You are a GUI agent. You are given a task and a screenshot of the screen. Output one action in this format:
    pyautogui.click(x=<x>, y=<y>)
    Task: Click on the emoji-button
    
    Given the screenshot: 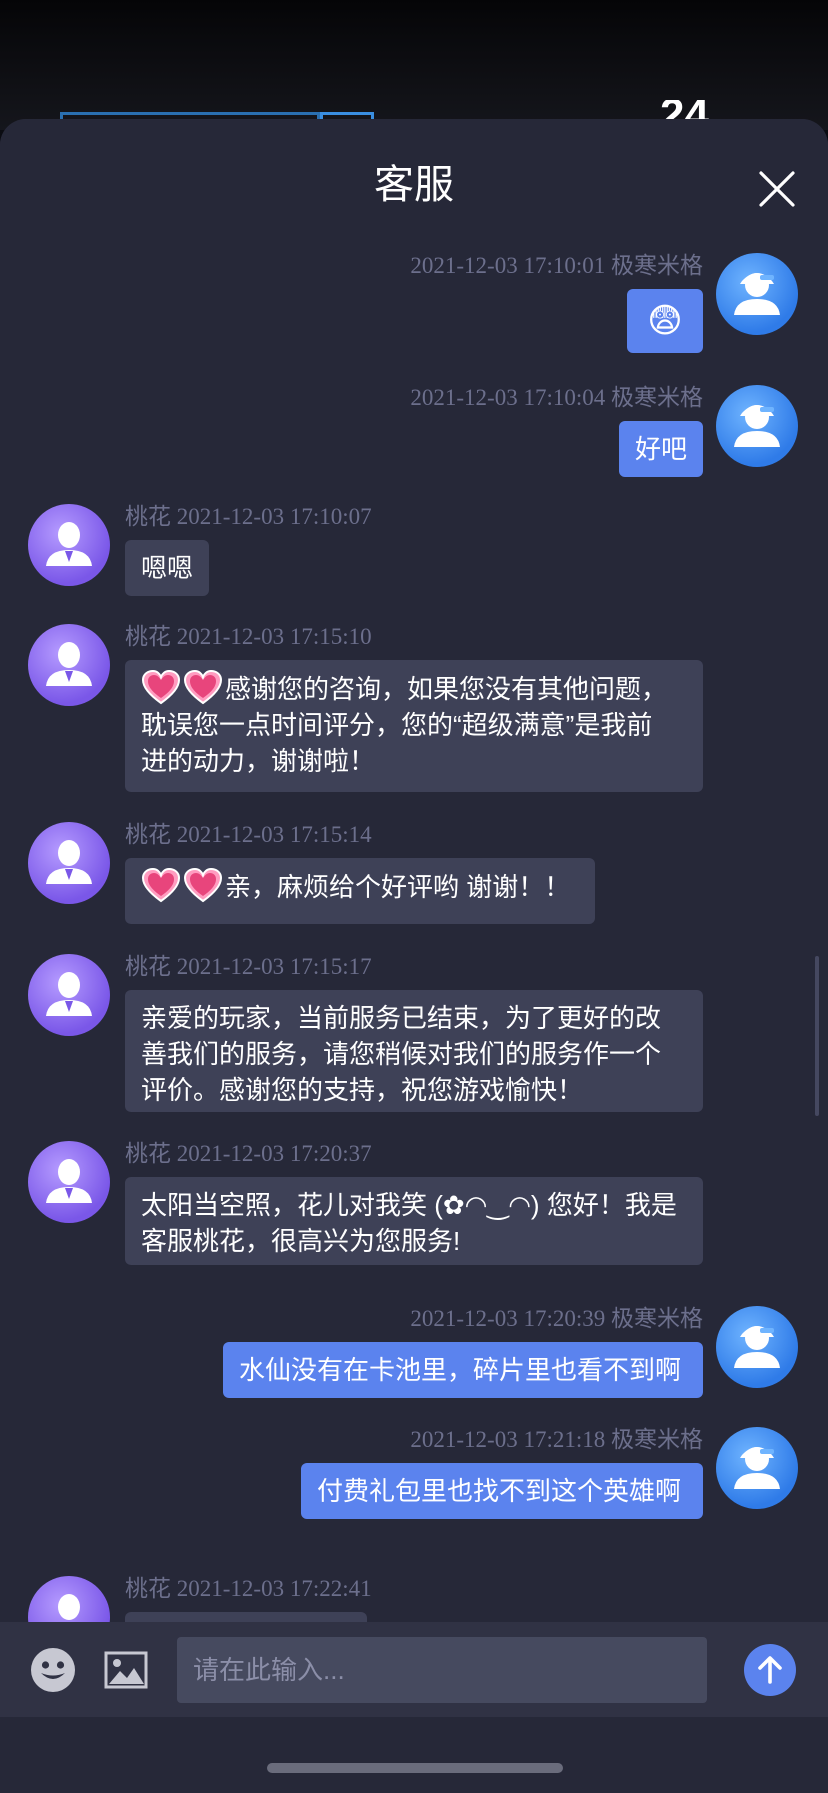 What is the action you would take?
    pyautogui.click(x=53, y=1670)
    